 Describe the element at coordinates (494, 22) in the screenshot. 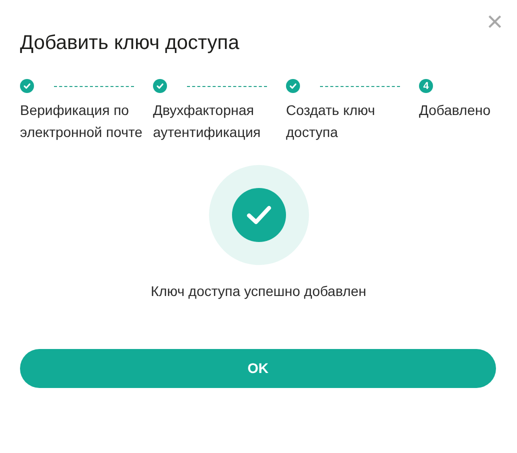

I see `close-button: ×` at that location.